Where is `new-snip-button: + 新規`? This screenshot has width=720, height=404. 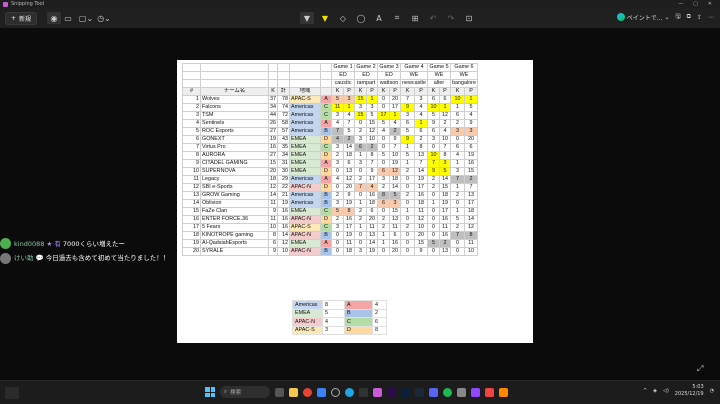 new-snip-button: + 新規 is located at coordinates (21, 18).